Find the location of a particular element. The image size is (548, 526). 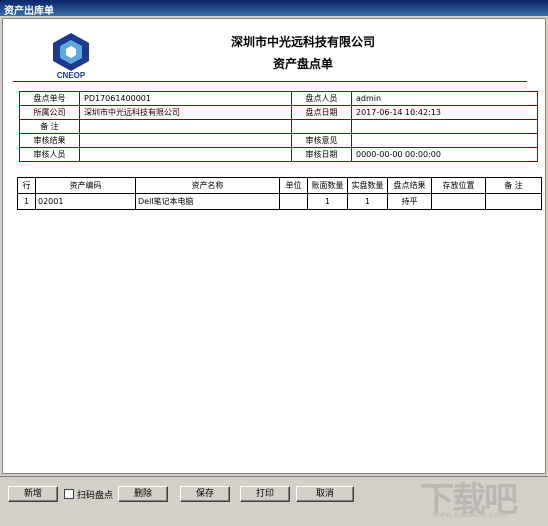

label-checker: 盘点人员 is located at coordinates (321, 98).